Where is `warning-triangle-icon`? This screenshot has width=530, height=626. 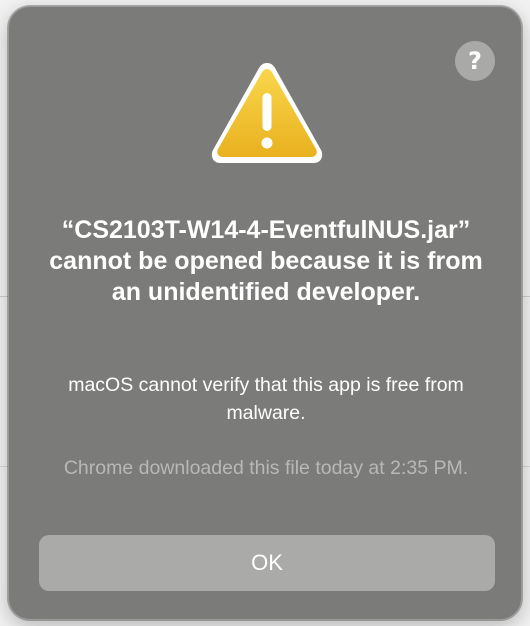 warning-triangle-icon is located at coordinates (267, 113).